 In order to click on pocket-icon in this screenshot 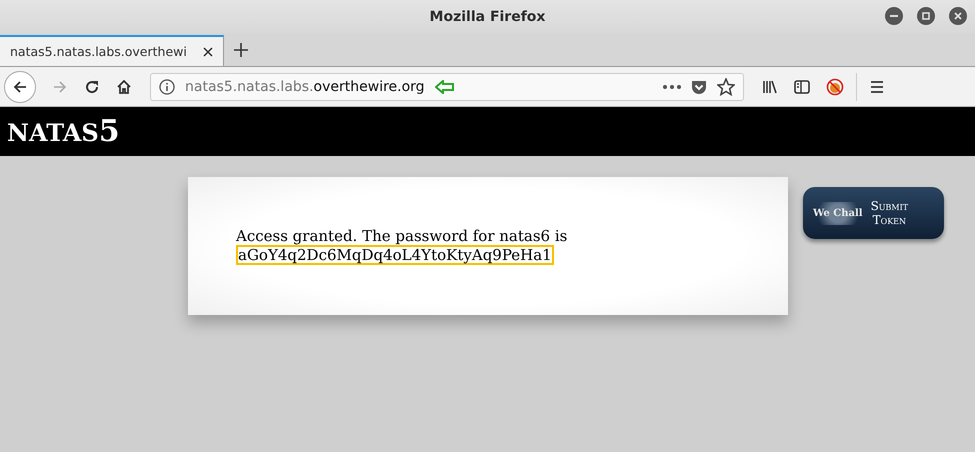, I will do `click(699, 86)`.